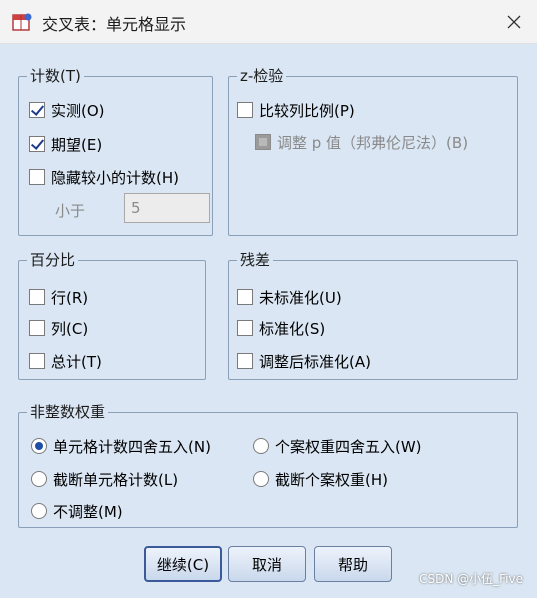  I want to click on help-button: 帮助, so click(353, 564).